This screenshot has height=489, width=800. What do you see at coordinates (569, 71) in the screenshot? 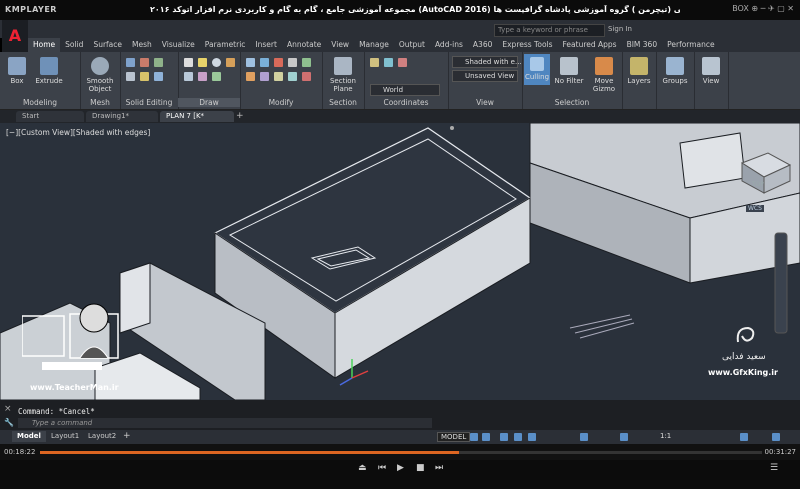
I see `no-filter-button: No Filter` at bounding box center [569, 71].